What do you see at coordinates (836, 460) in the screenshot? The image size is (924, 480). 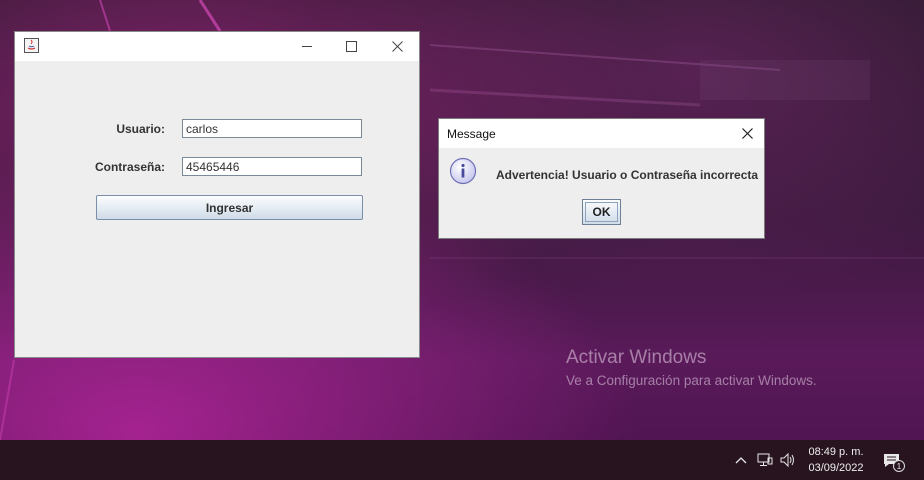 I see `taskbar-clock: 08:49 p. m. 03/09/2022` at bounding box center [836, 460].